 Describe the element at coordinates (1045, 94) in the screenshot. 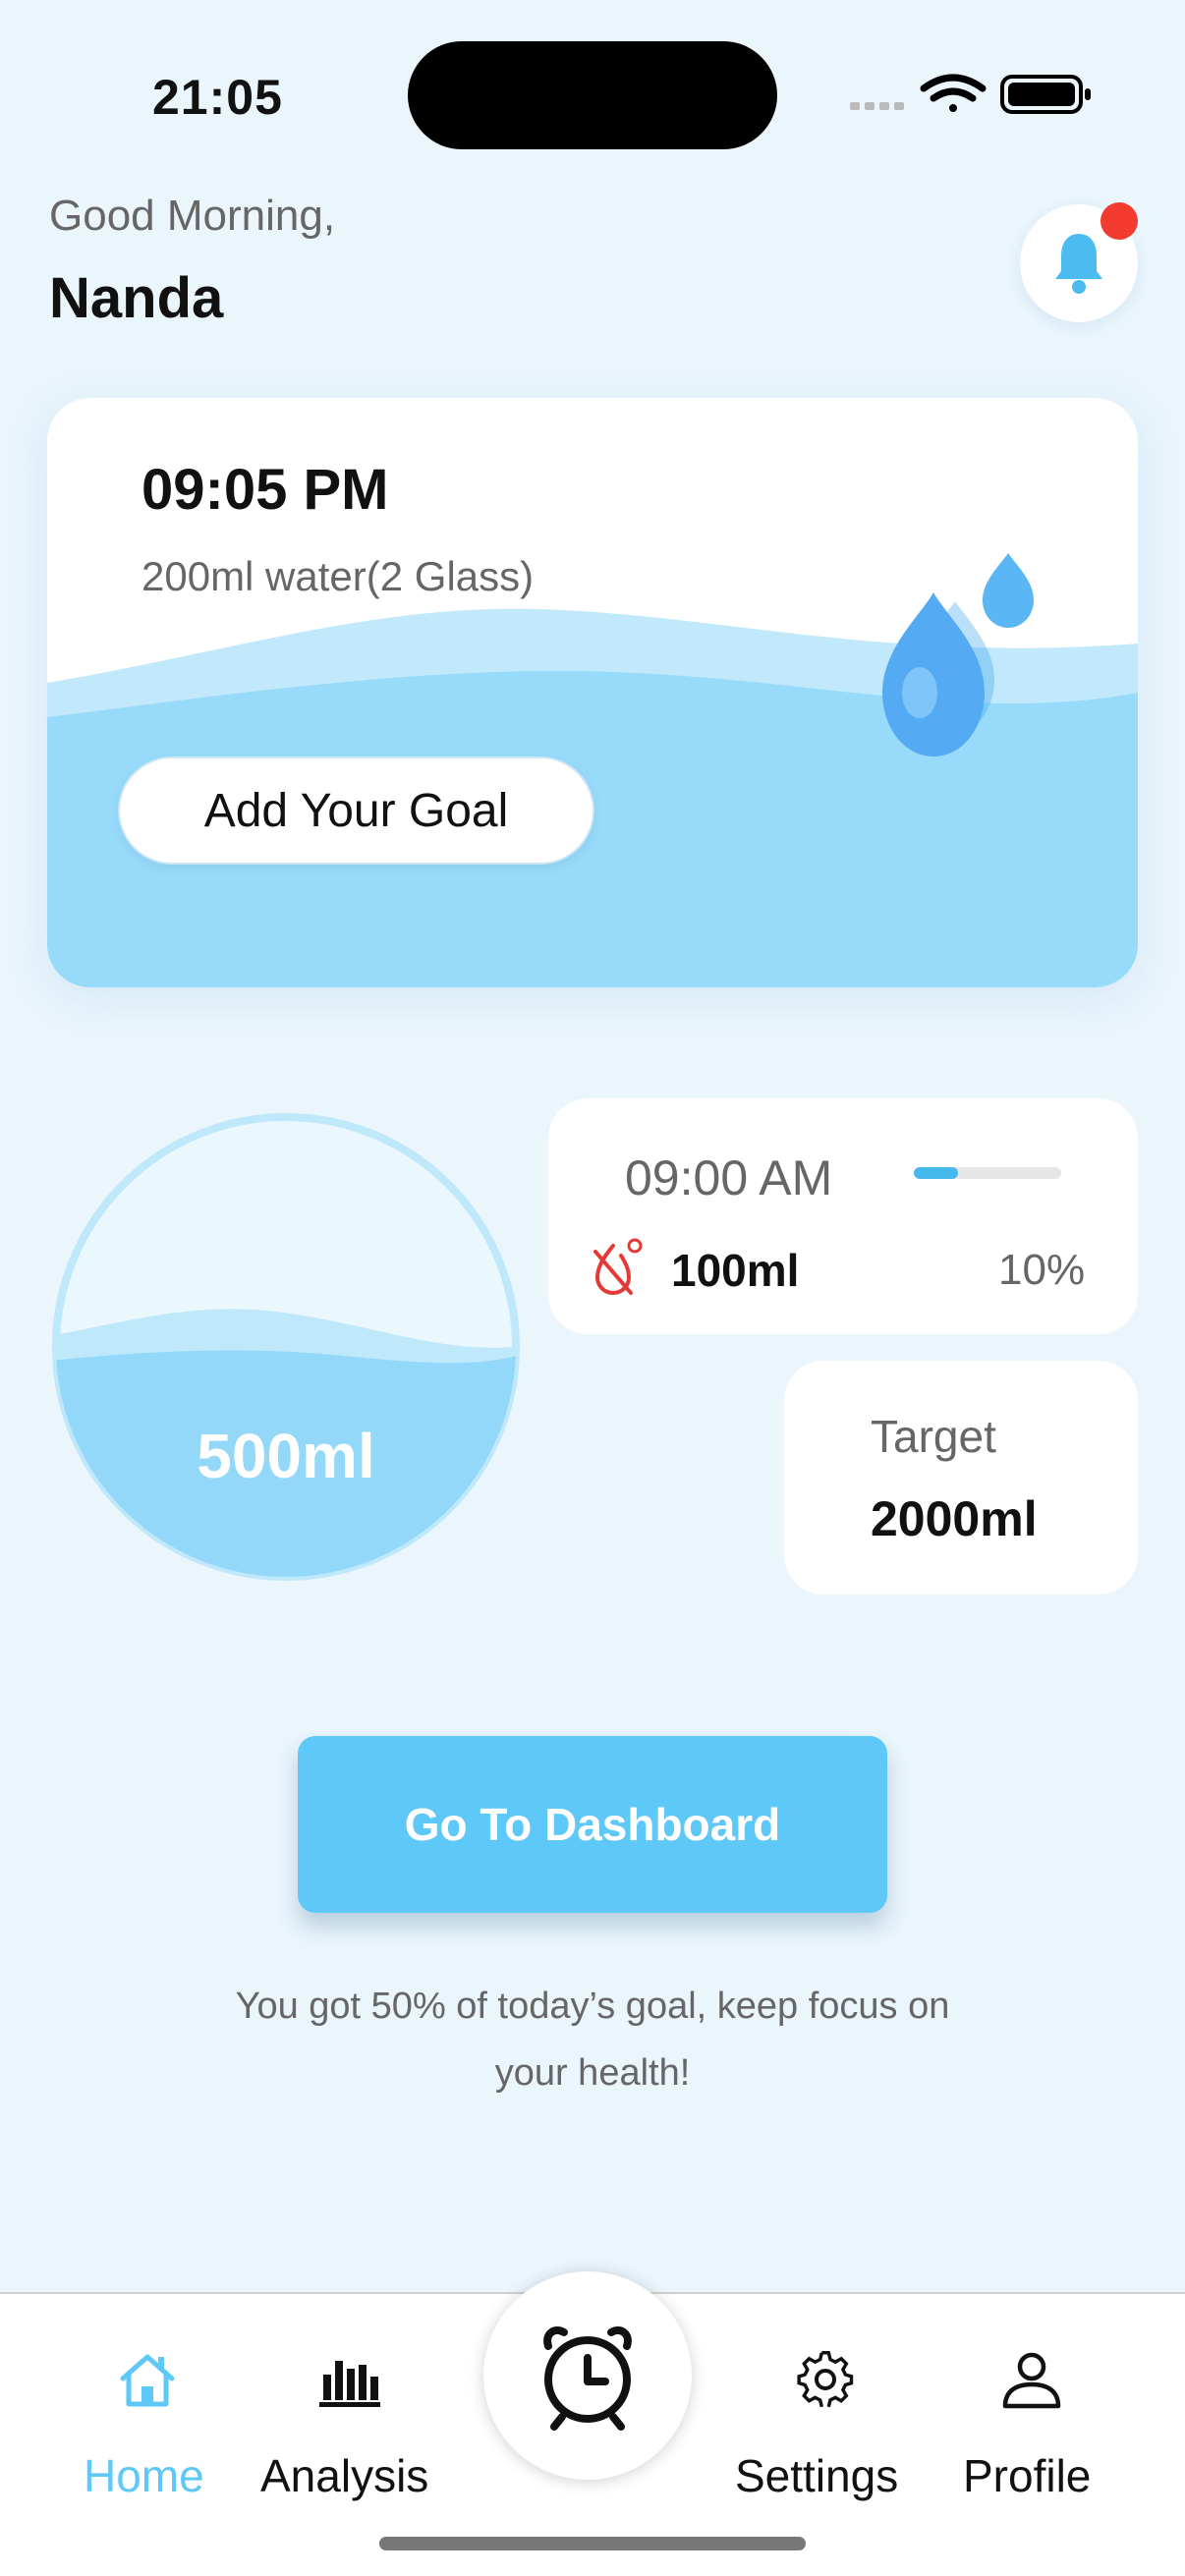

I see `battery-icon` at that location.